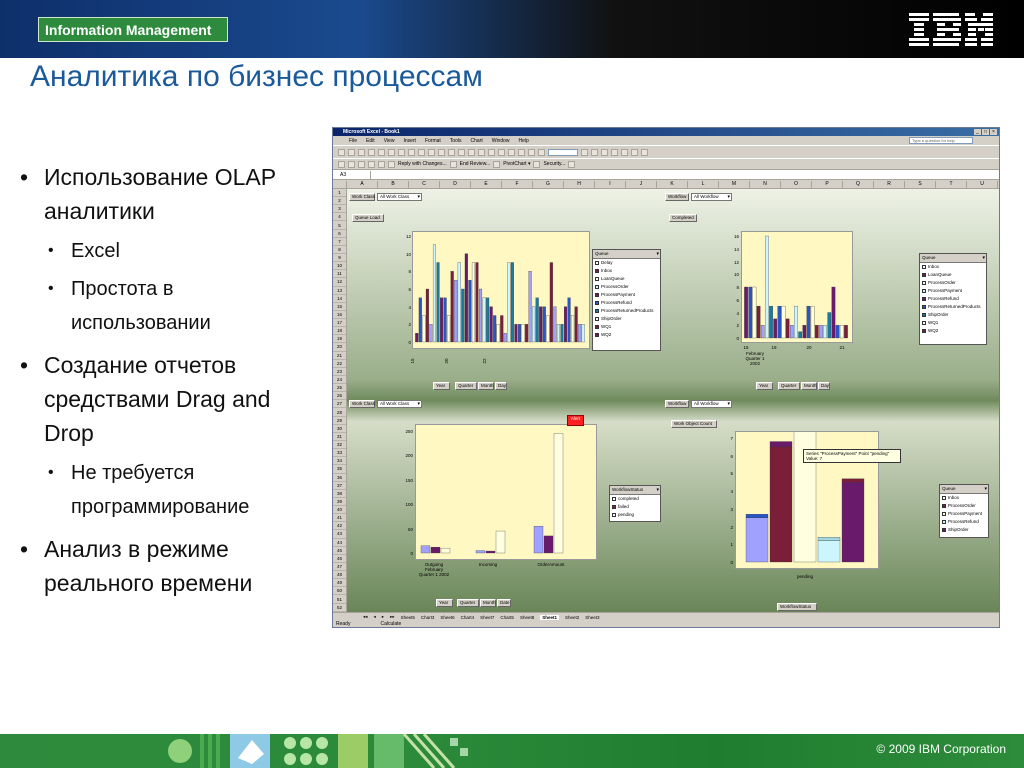 The width and height of the screenshot is (1024, 768). I want to click on column-header: H, so click(579, 184).